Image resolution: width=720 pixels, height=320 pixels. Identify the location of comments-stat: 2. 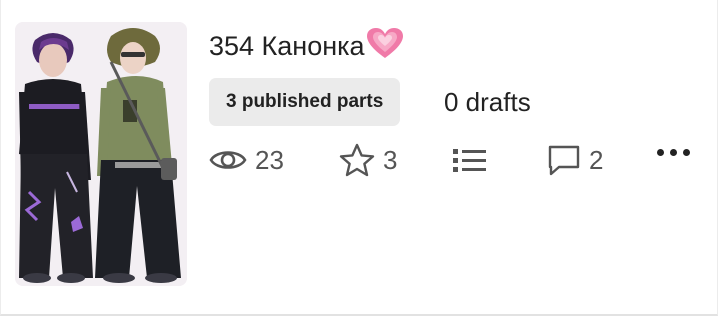
(575, 160).